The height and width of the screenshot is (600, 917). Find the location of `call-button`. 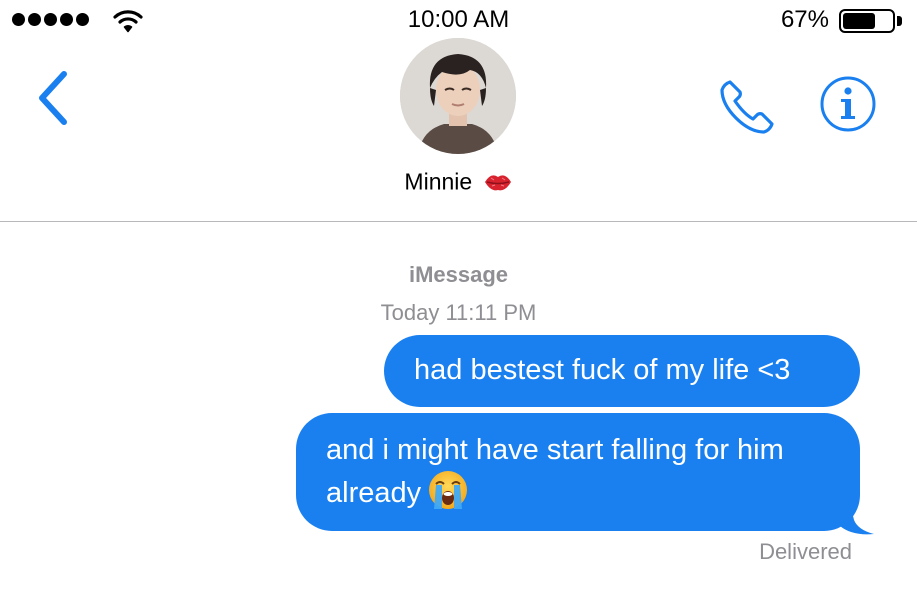

call-button is located at coordinates (748, 106).